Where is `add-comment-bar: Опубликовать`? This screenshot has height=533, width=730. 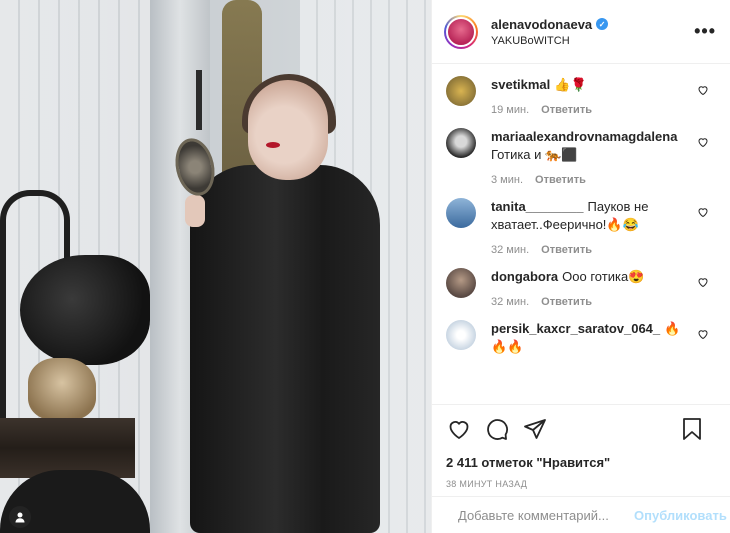
add-comment-bar: Опубликовать is located at coordinates (581, 514).